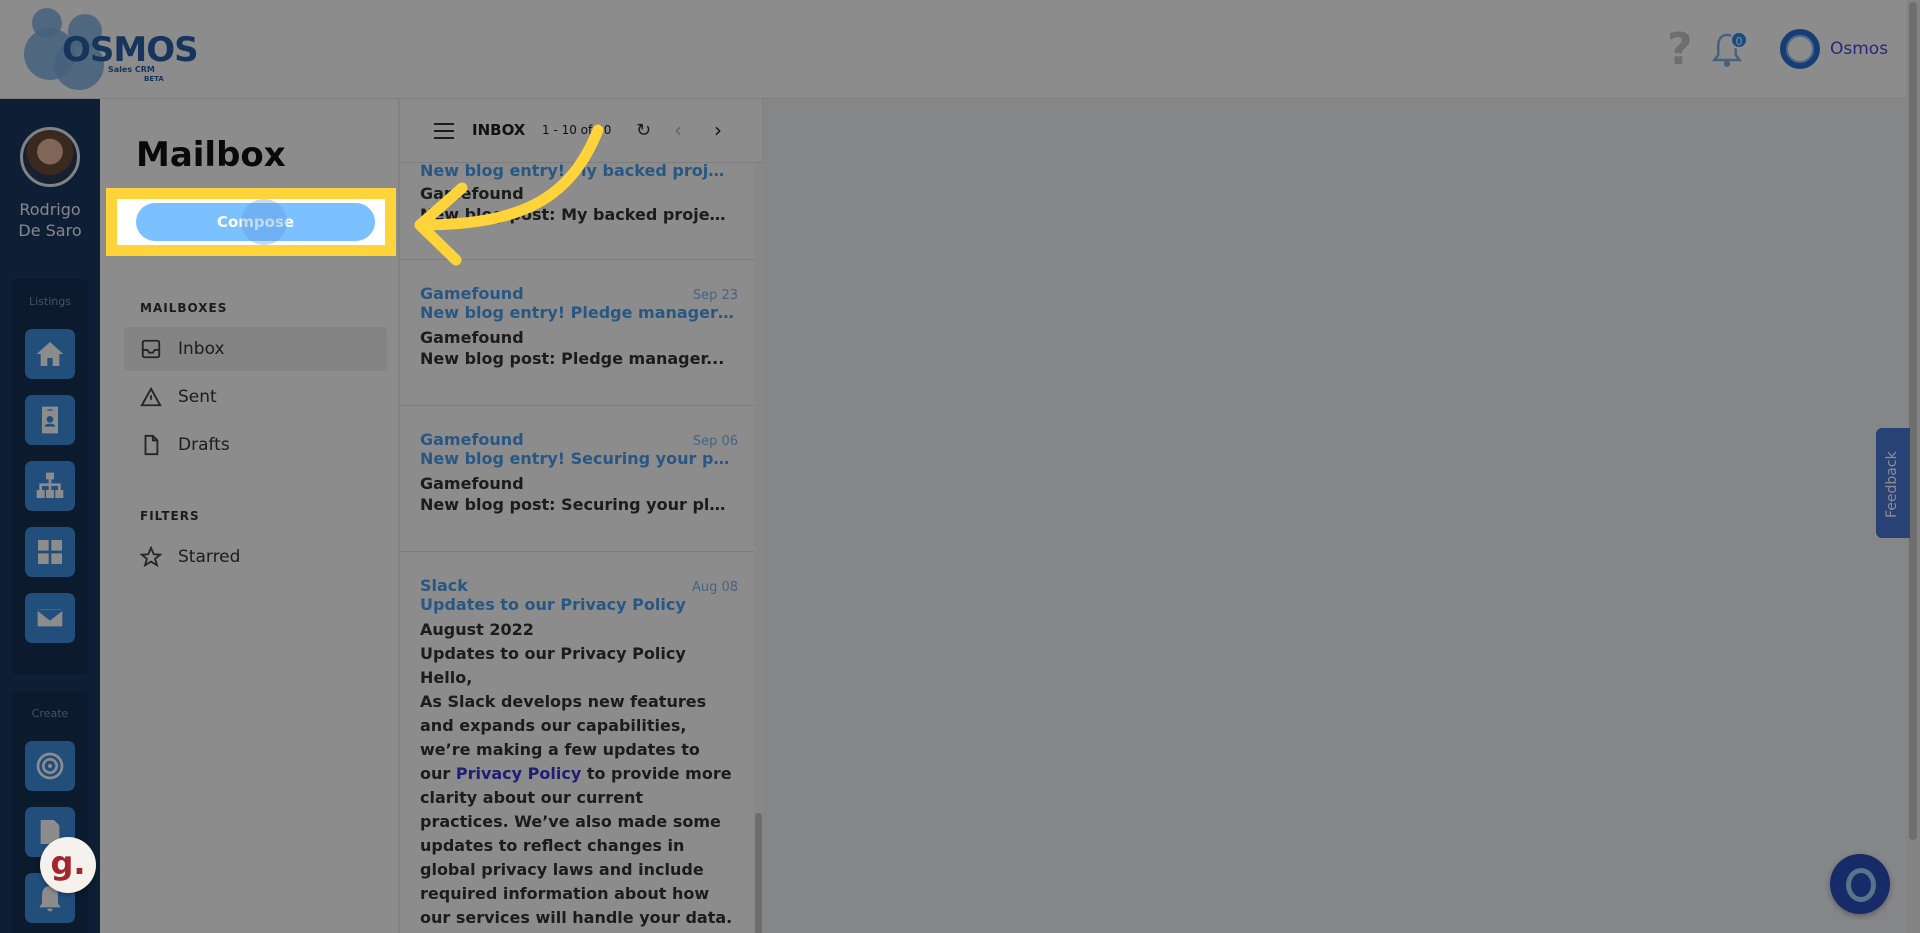  What do you see at coordinates (170, 516) in the screenshot?
I see `filters-section-label: FILTERS` at bounding box center [170, 516].